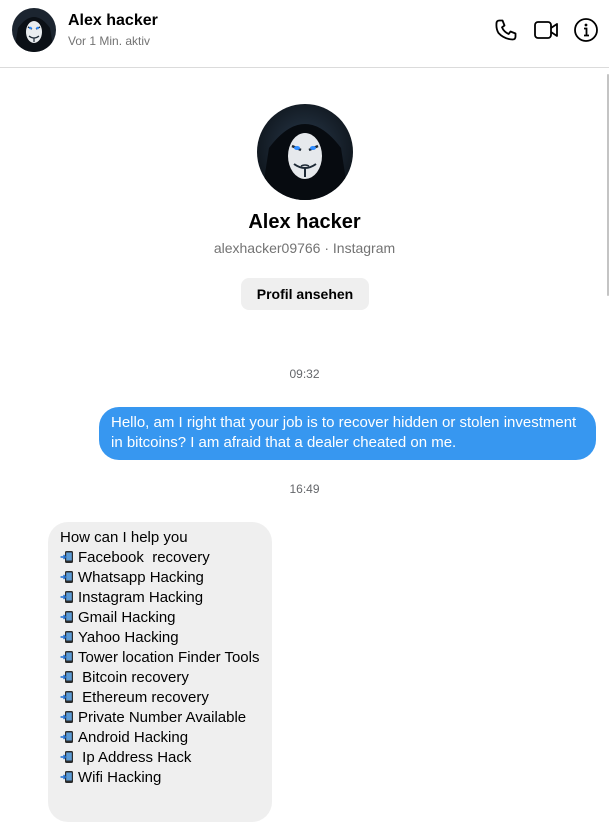  Describe the element at coordinates (546, 30) in the screenshot. I see `video-icon` at that location.